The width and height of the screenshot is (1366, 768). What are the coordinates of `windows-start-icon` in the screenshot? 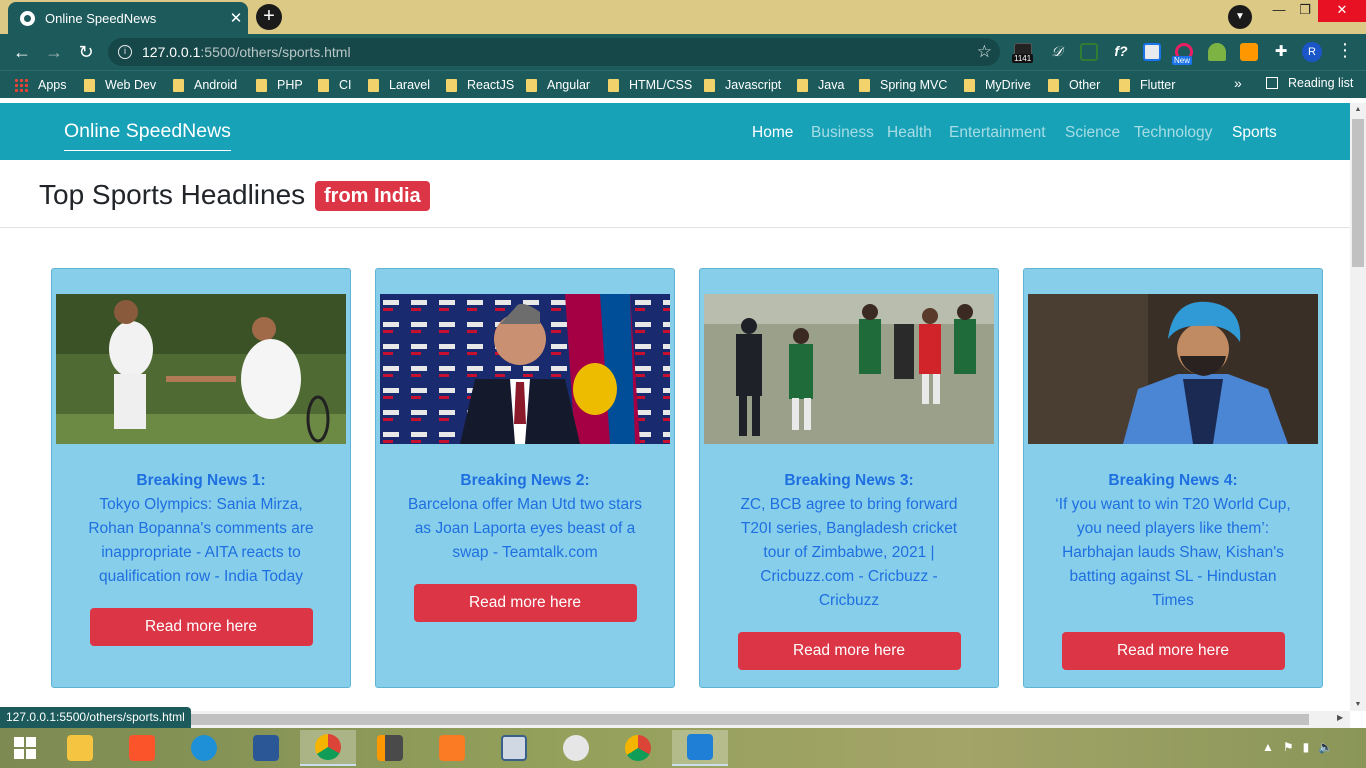 It's located at (25, 748).